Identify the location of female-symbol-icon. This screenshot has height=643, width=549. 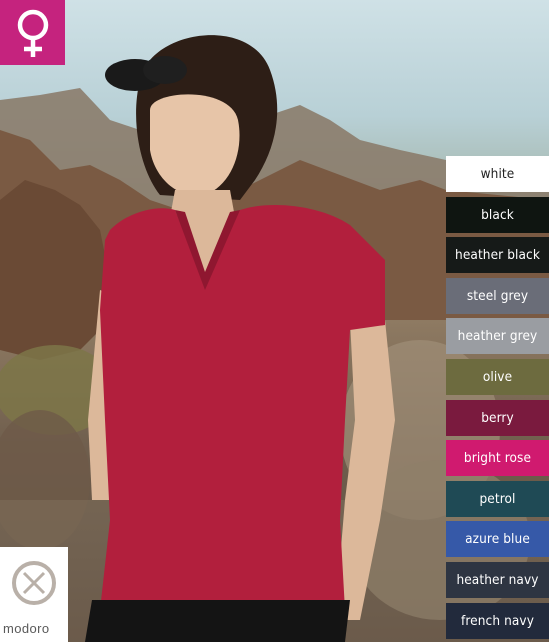
(32, 33).